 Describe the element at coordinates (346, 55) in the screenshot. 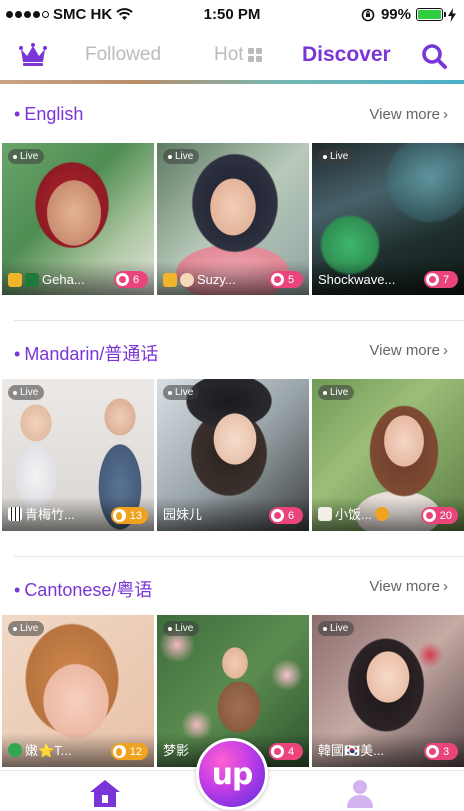

I see `tab-discover: Discover` at that location.